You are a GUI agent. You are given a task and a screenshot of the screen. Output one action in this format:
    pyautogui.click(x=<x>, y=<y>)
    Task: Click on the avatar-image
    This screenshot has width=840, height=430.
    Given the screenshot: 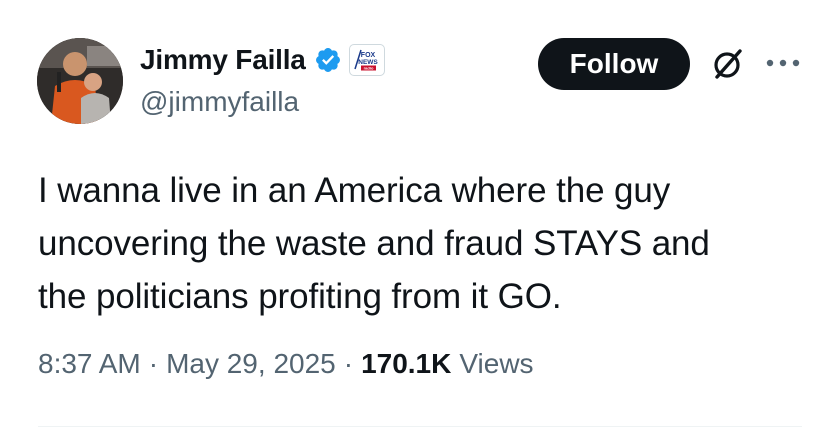 What is the action you would take?
    pyautogui.click(x=80, y=81)
    